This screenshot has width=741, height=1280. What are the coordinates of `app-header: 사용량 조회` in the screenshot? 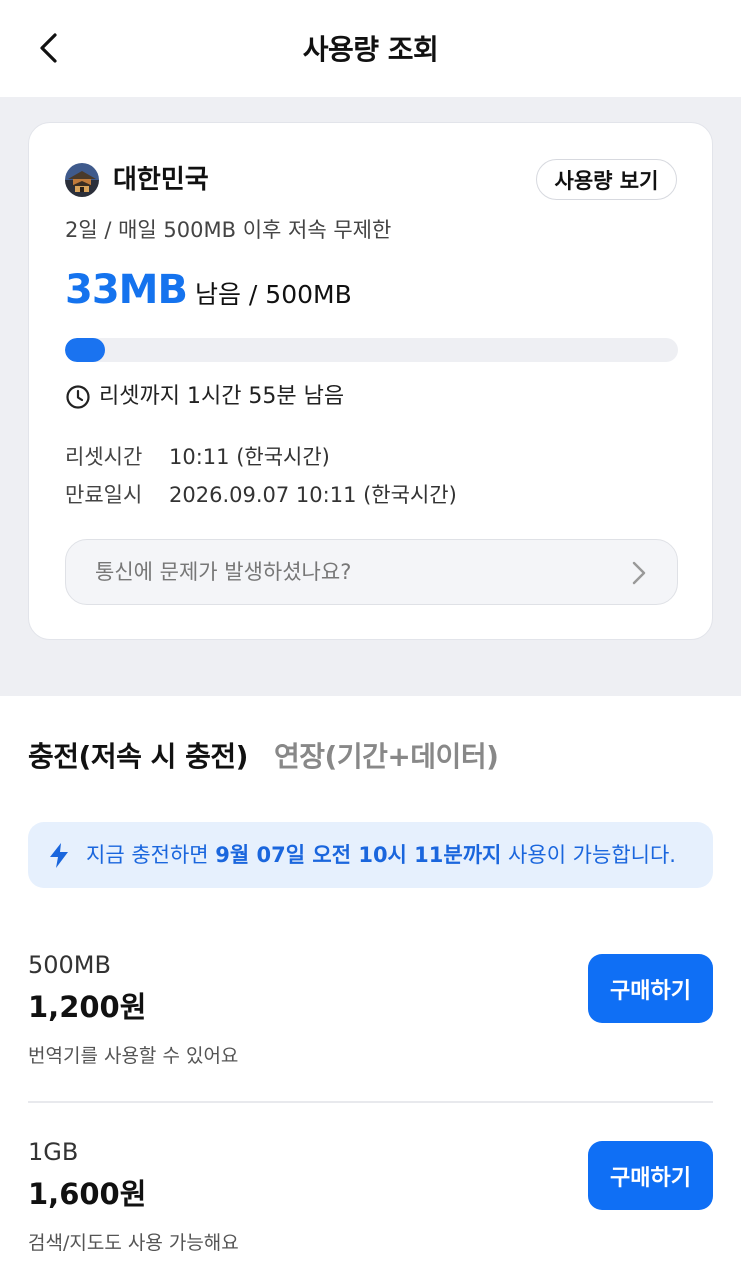 It's located at (370, 48).